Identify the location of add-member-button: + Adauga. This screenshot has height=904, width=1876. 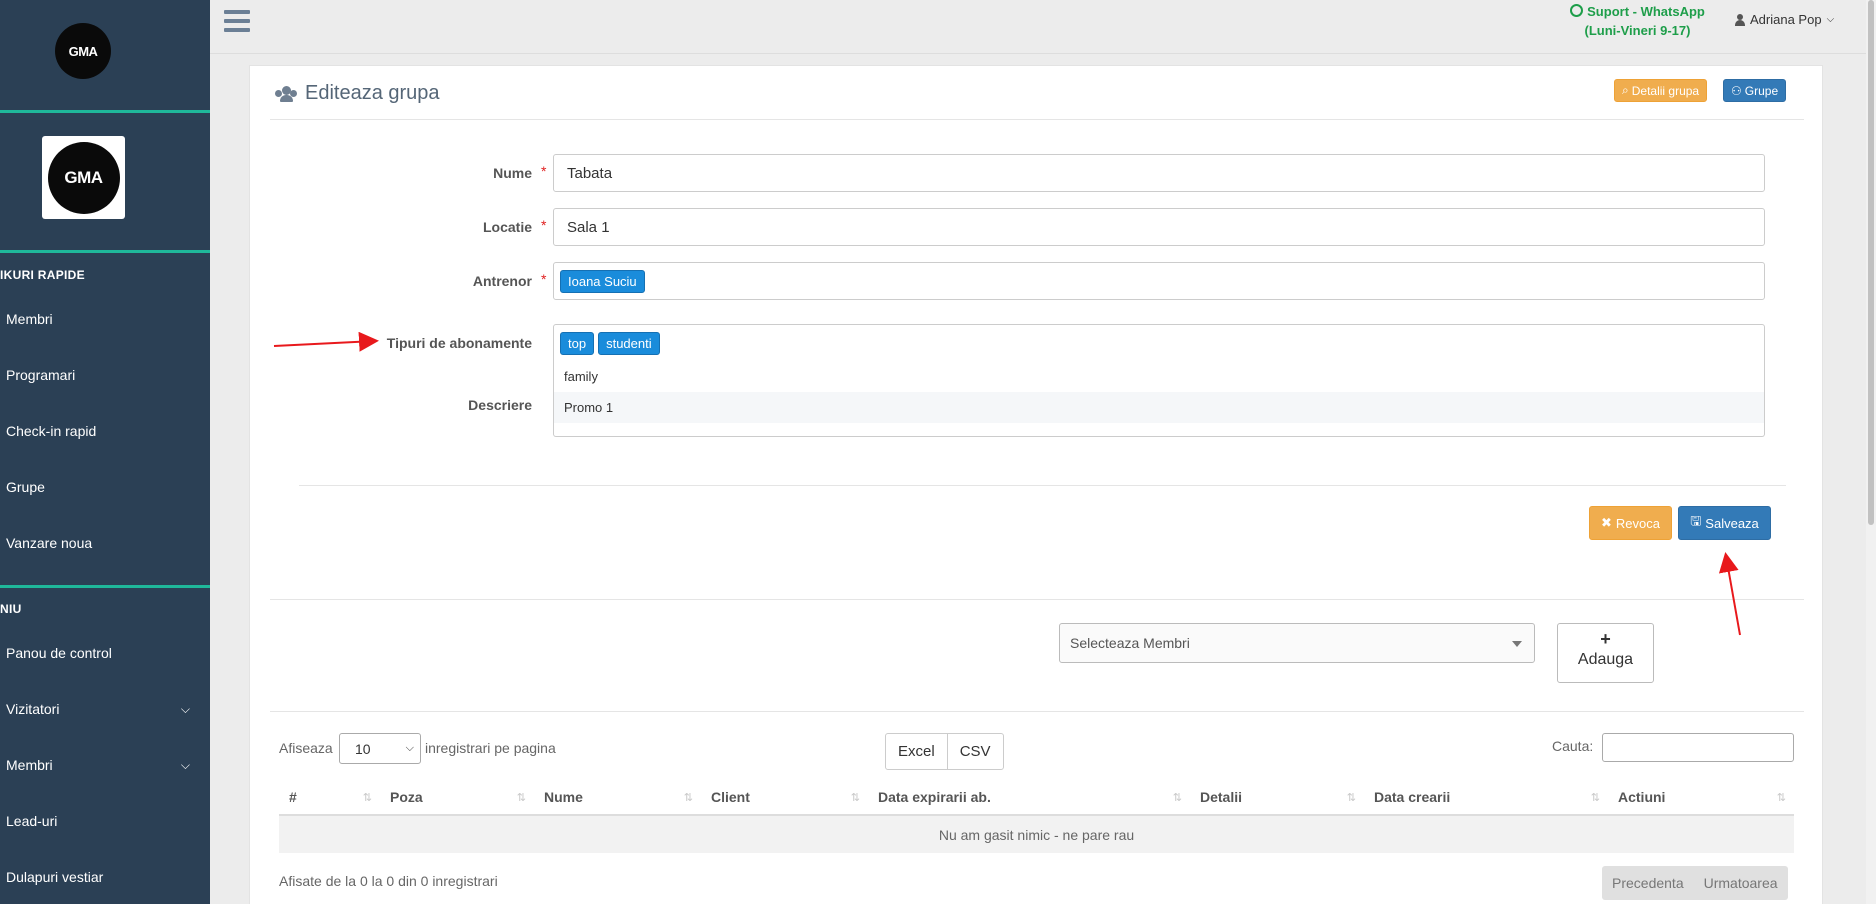
(1605, 653).